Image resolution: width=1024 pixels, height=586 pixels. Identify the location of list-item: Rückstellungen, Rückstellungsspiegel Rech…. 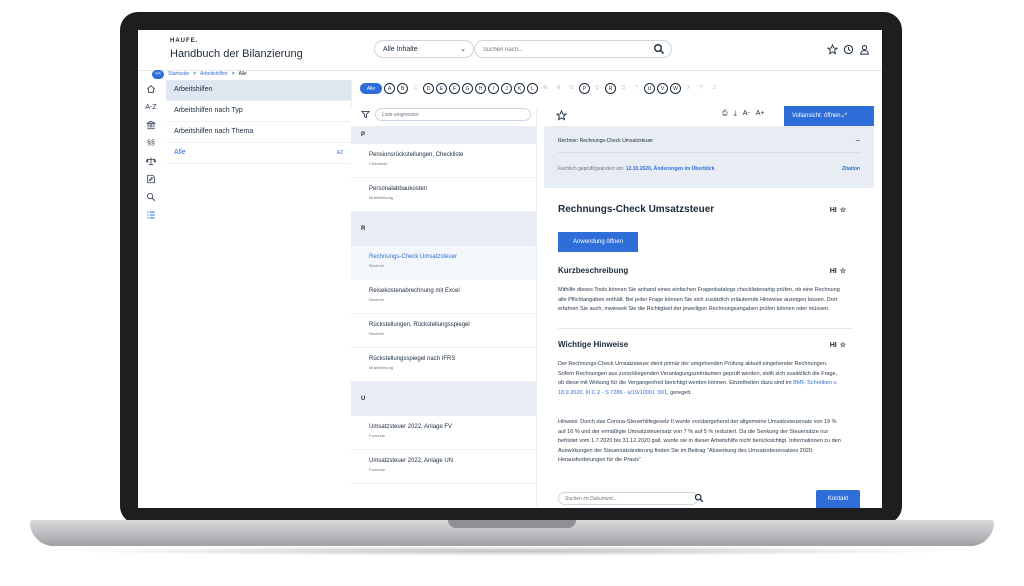
(443, 331).